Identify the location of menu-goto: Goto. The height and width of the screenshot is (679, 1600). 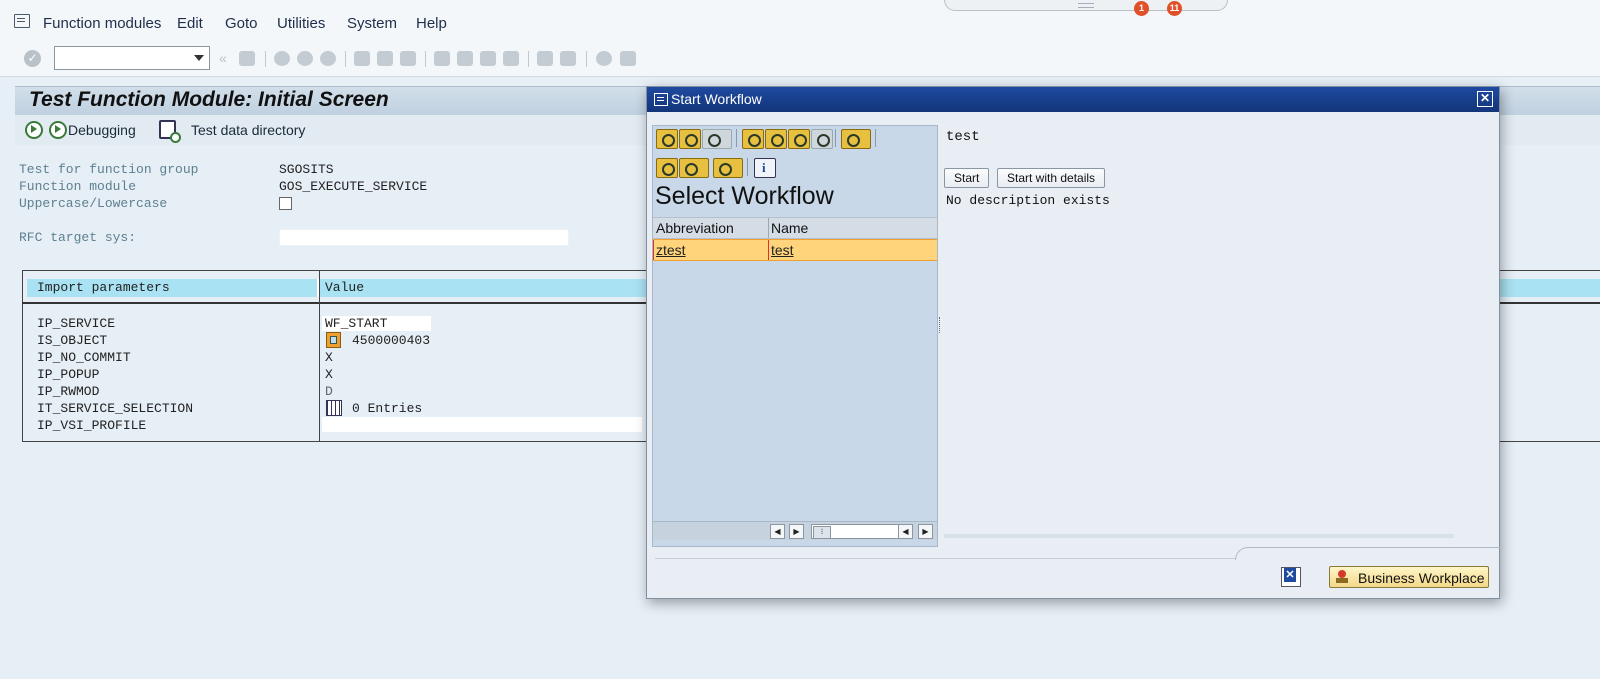
(241, 23).